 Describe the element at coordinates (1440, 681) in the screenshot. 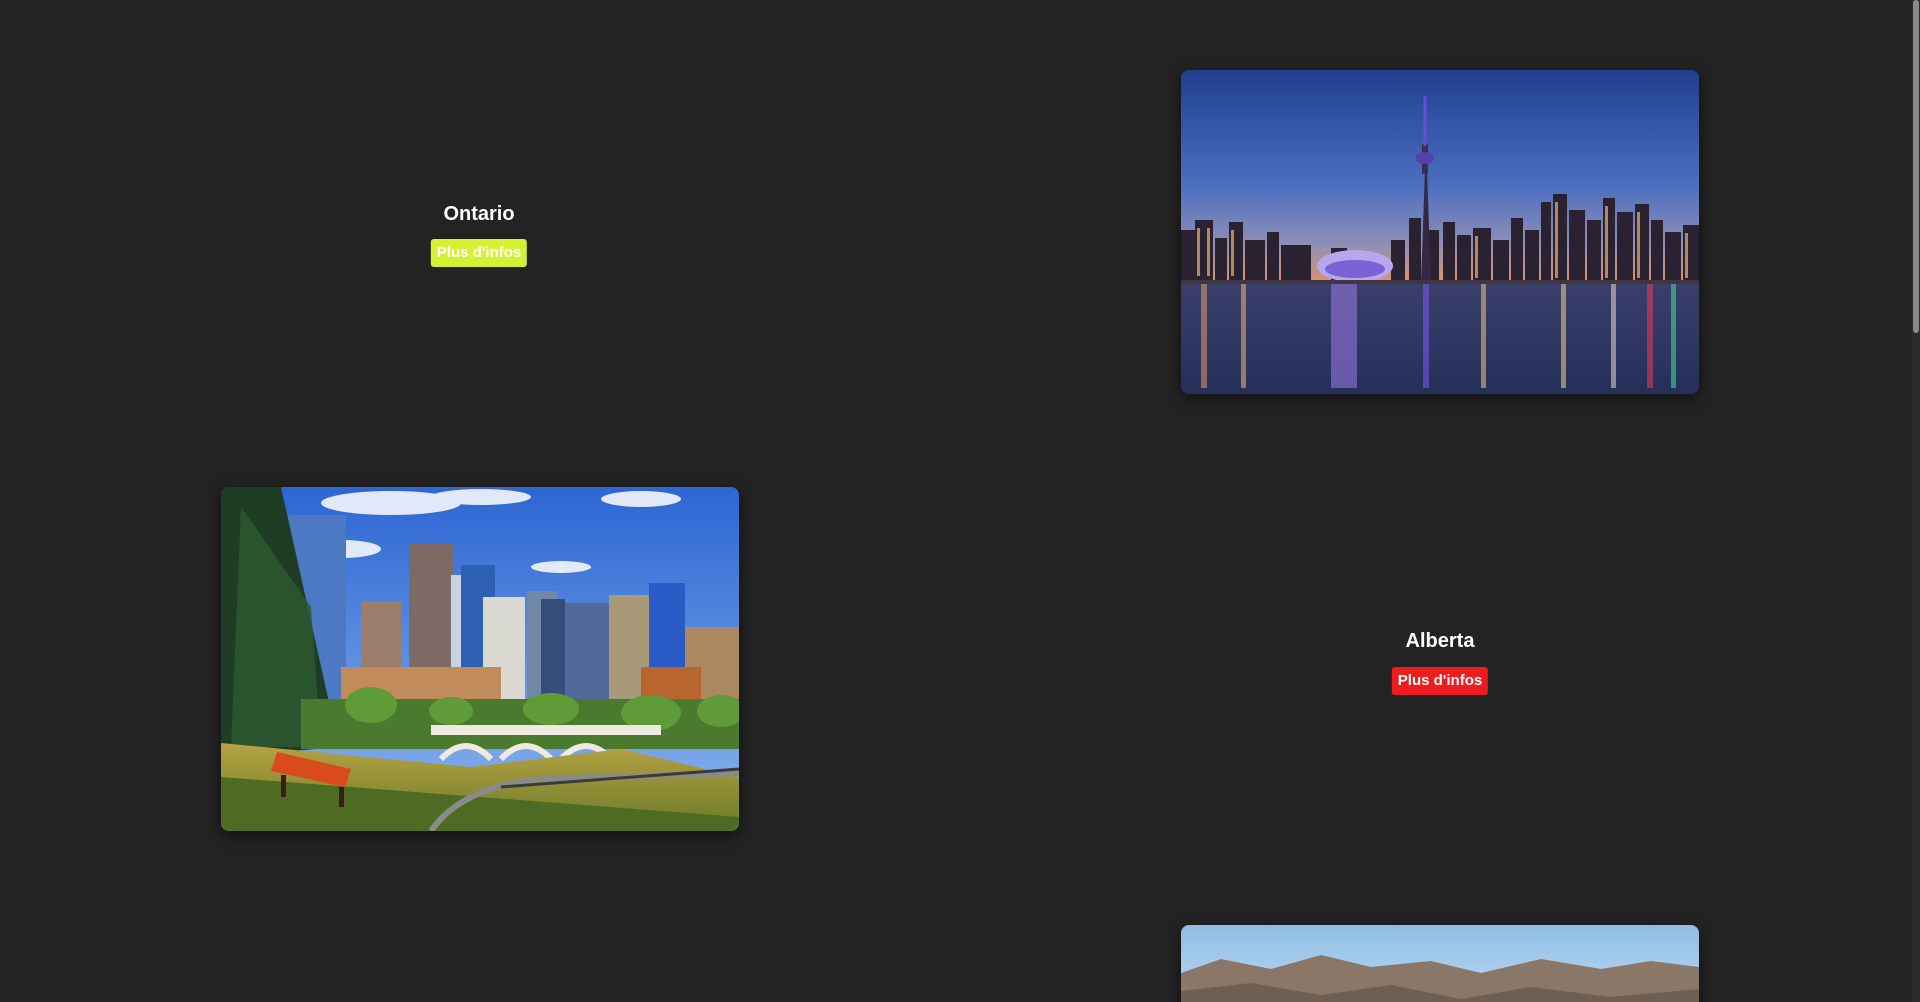

I see `more-info-button-alberta: Plus d'infos` at that location.